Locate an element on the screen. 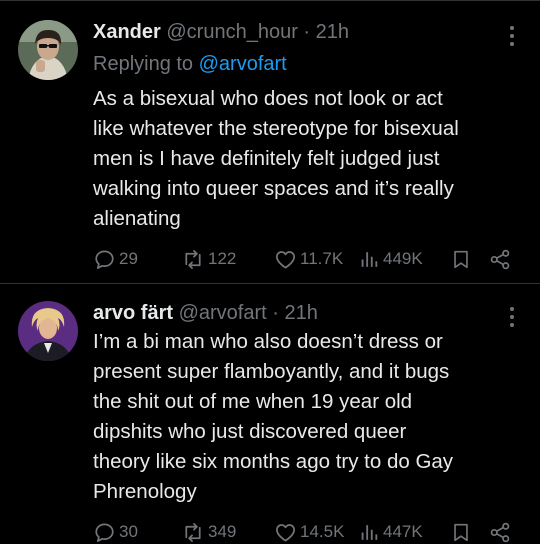 The image size is (540, 544). tweet-header: arvo färt @arvofart · 21h is located at coordinates (296, 313).